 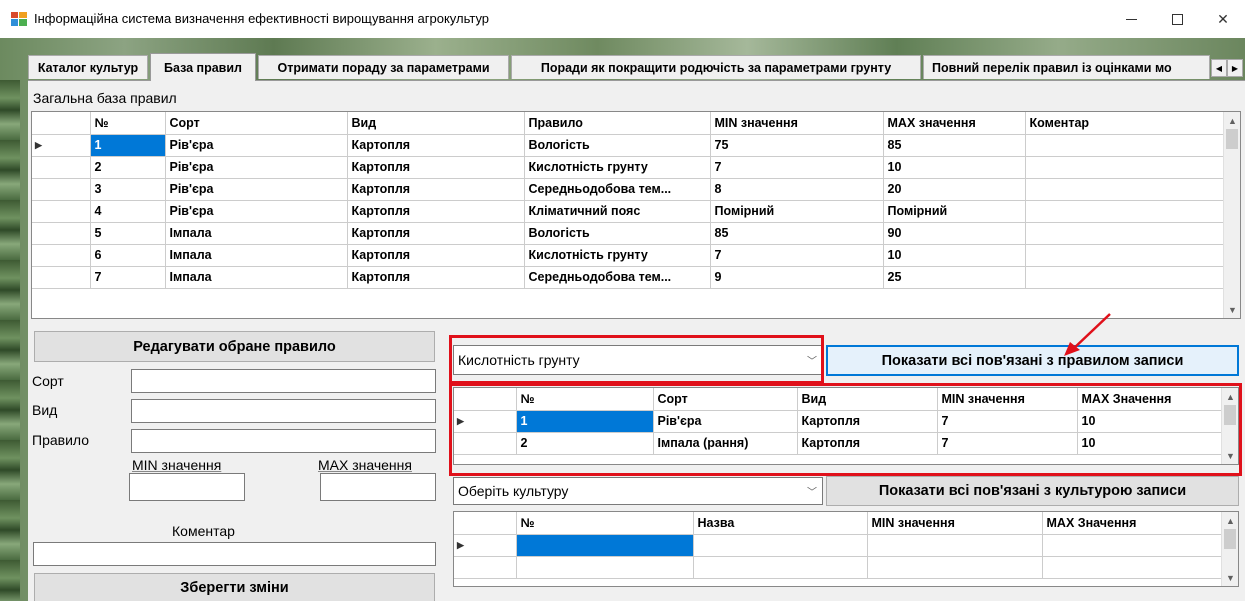 I want to click on max-value-field, so click(x=378, y=487).